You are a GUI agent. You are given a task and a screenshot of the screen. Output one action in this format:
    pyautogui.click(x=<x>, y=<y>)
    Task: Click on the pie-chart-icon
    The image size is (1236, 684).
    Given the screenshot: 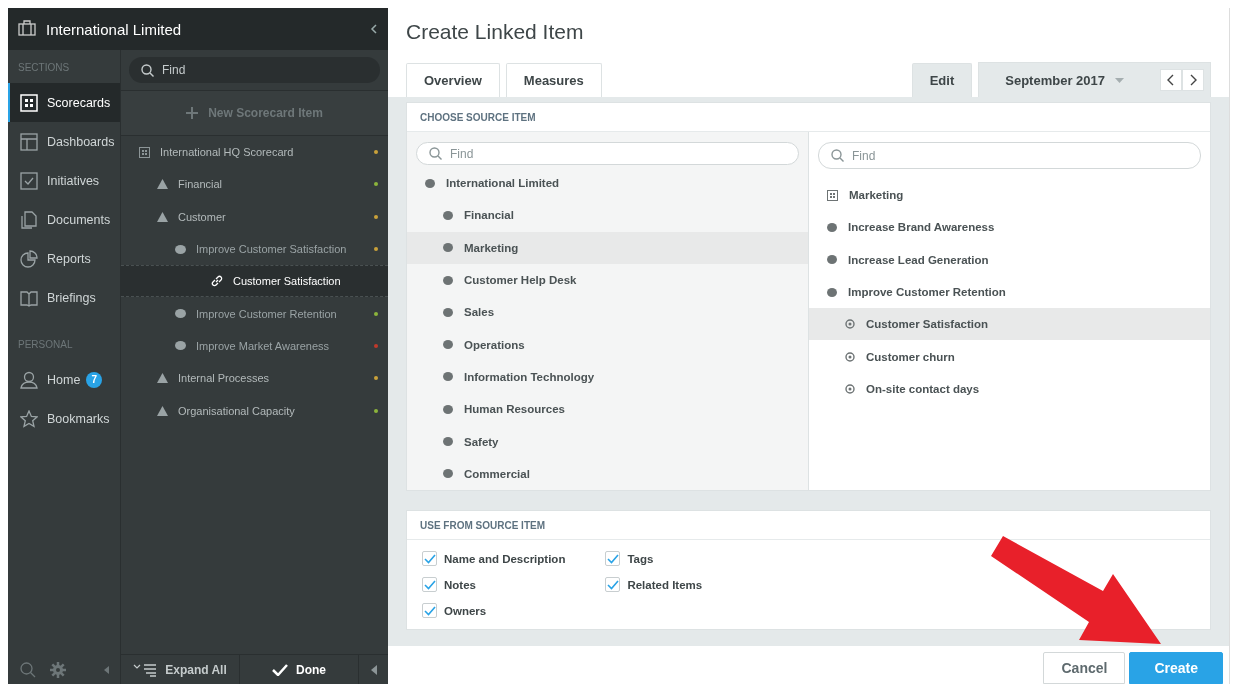 What is the action you would take?
    pyautogui.click(x=29, y=258)
    